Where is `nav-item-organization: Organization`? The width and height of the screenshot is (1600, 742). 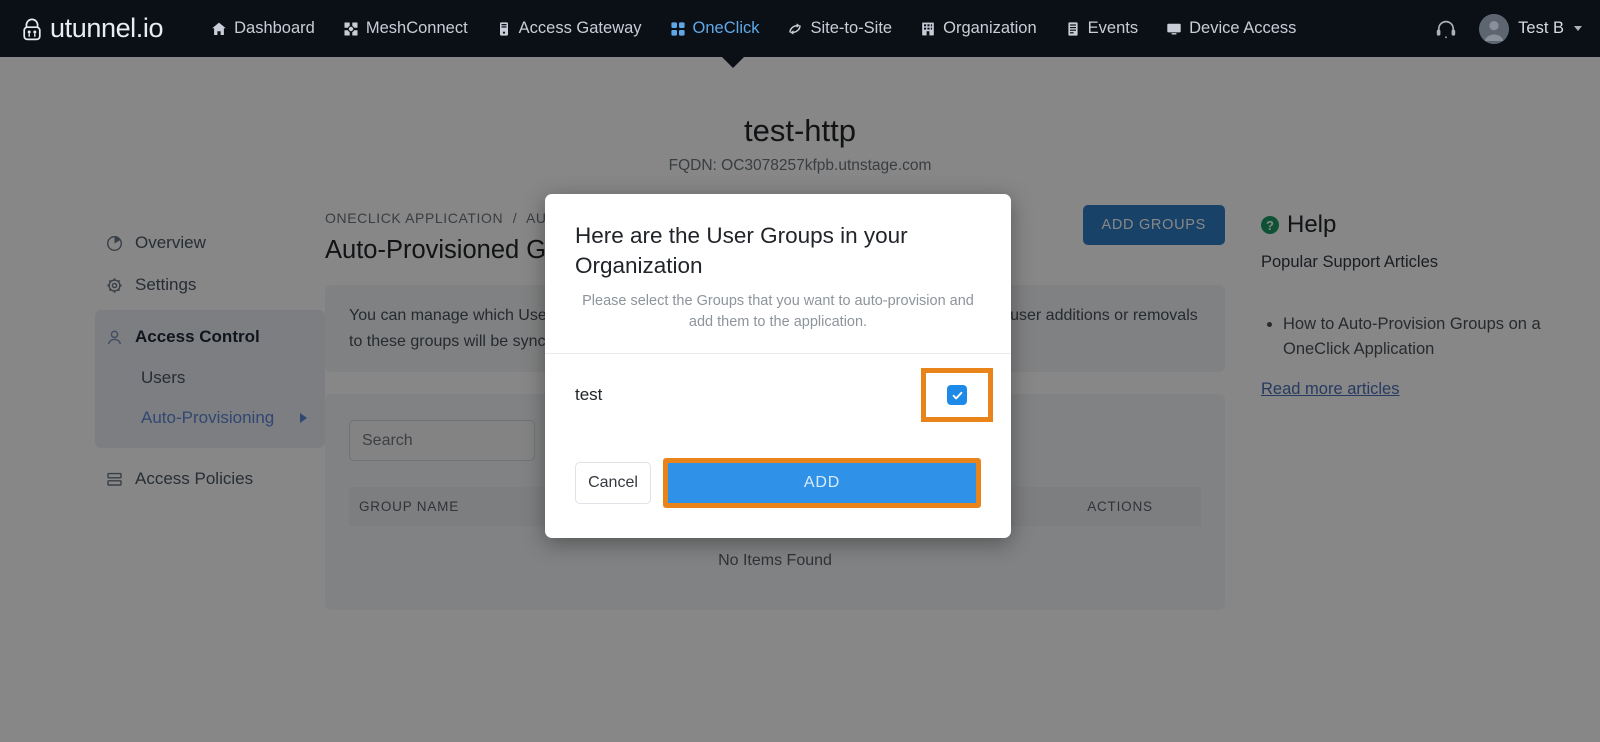 nav-item-organization: Organization is located at coordinates (978, 28).